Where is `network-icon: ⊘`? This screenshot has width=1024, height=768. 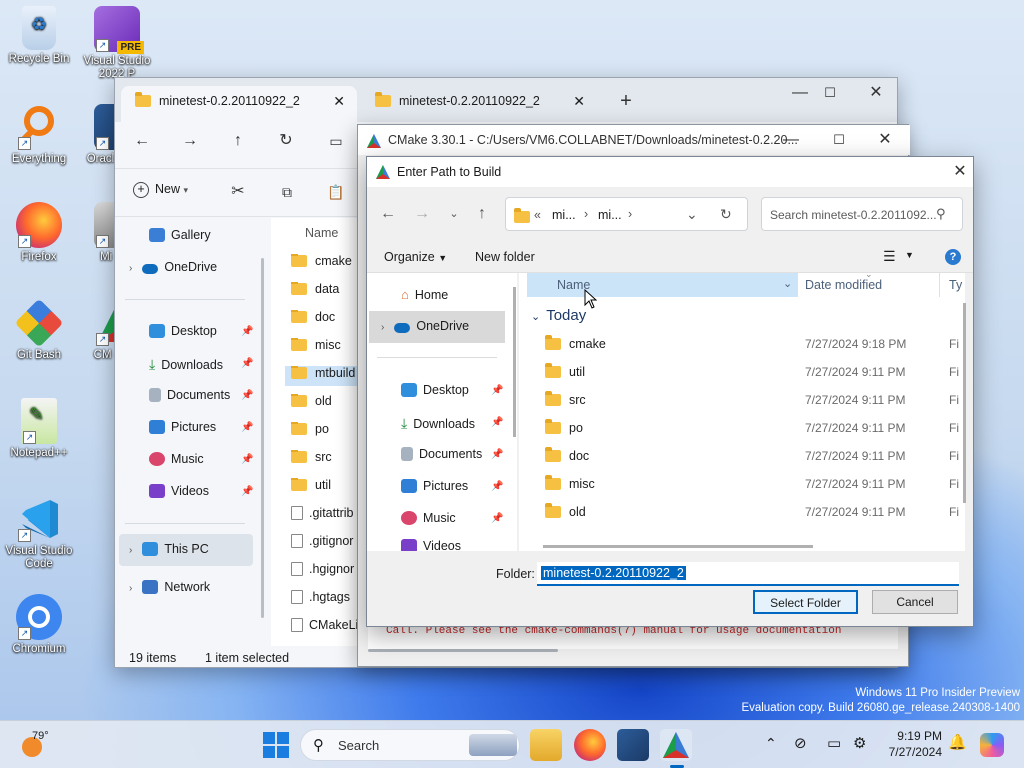
network-icon: ⊘ is located at coordinates (800, 743).